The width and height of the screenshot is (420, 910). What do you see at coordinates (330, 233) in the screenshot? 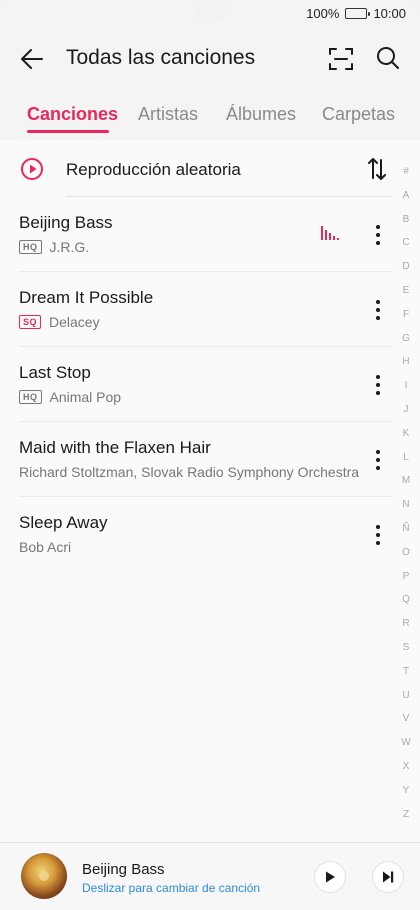
I see `now-playing-equalizer-icon` at bounding box center [330, 233].